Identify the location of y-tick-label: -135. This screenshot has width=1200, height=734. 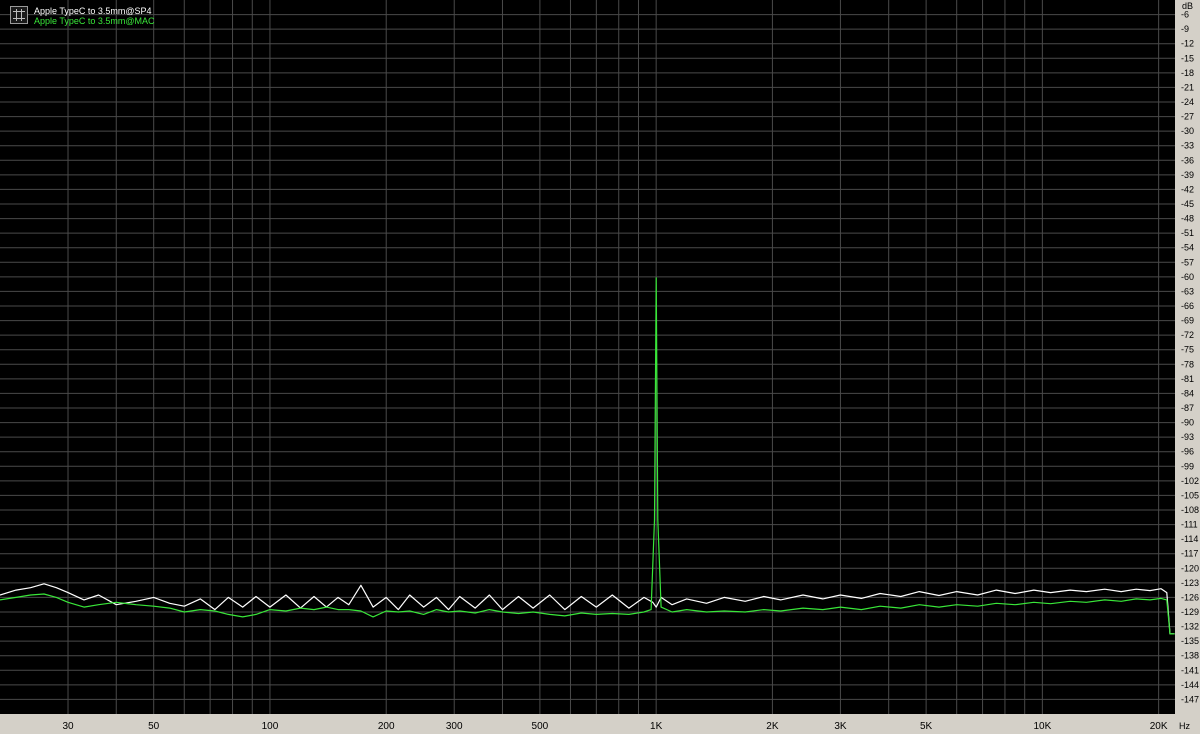
(1190, 641).